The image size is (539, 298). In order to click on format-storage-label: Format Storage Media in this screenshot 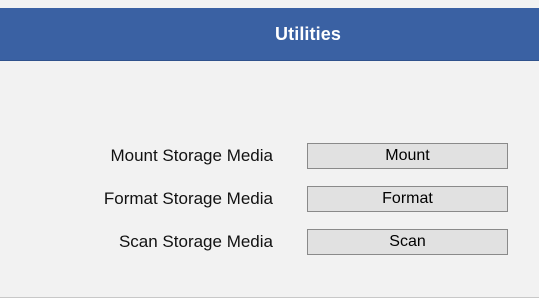, I will do `click(188, 198)`.